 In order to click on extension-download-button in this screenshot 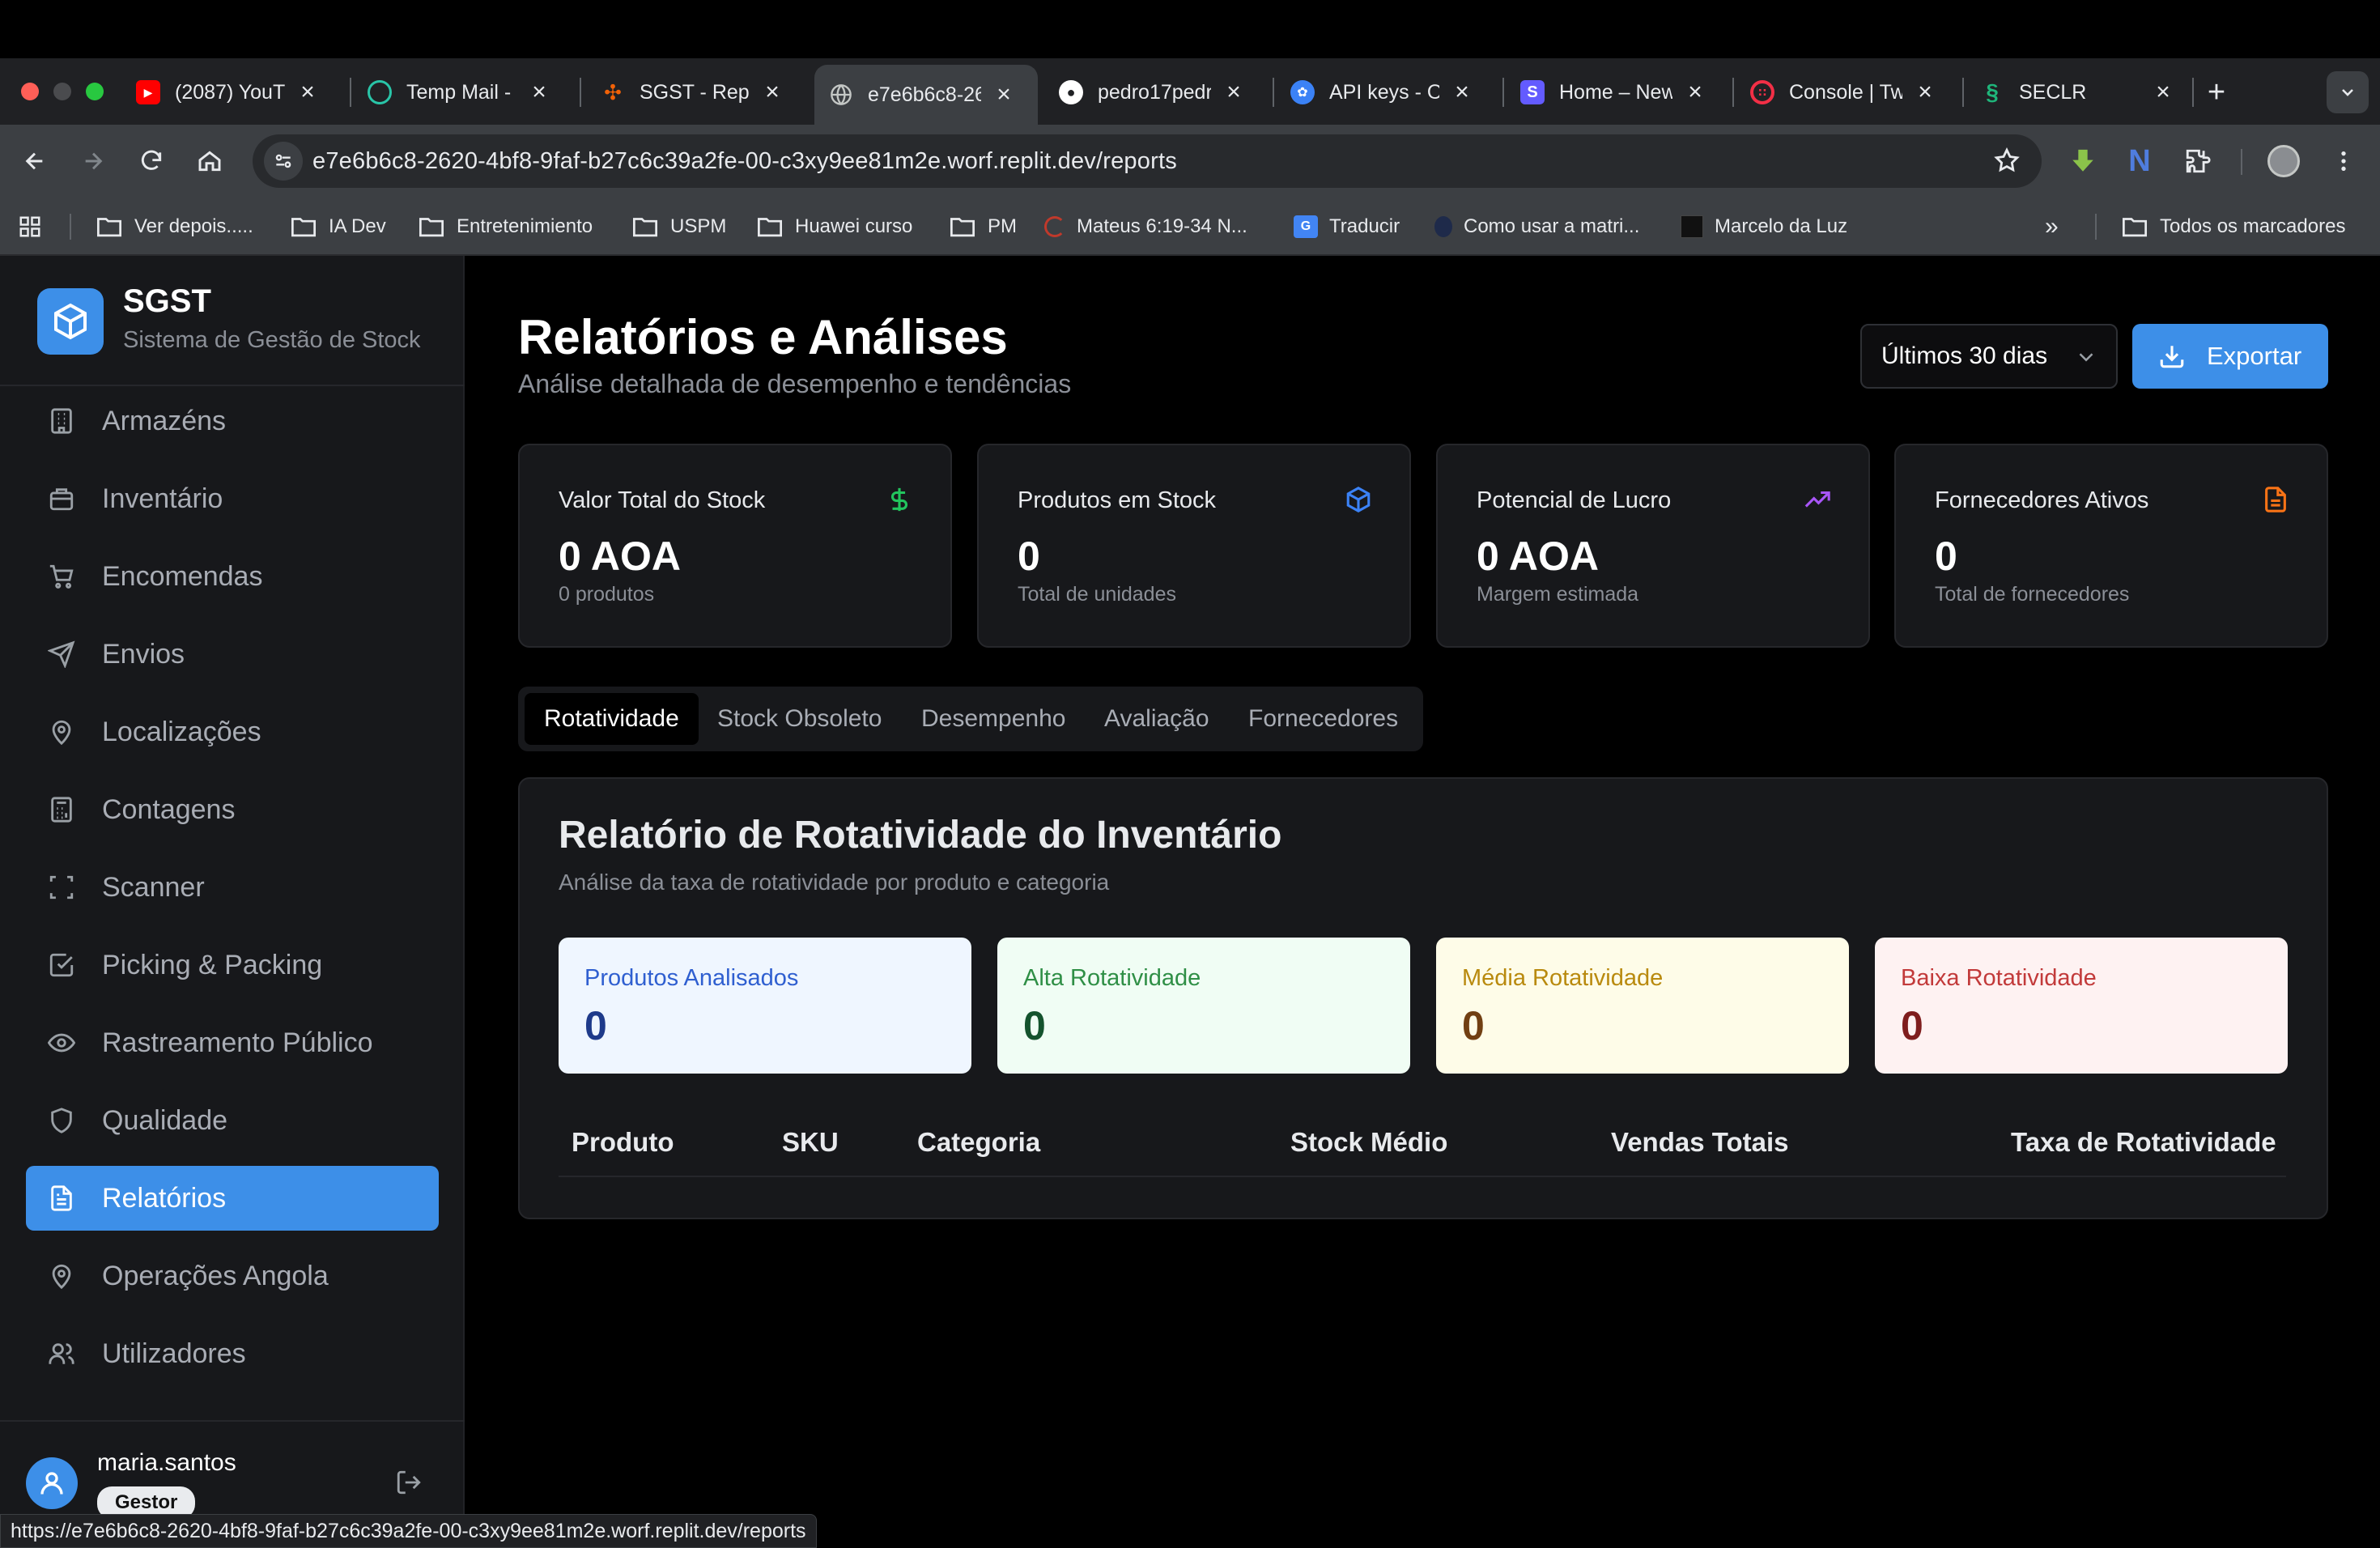, I will do `click(2083, 161)`.